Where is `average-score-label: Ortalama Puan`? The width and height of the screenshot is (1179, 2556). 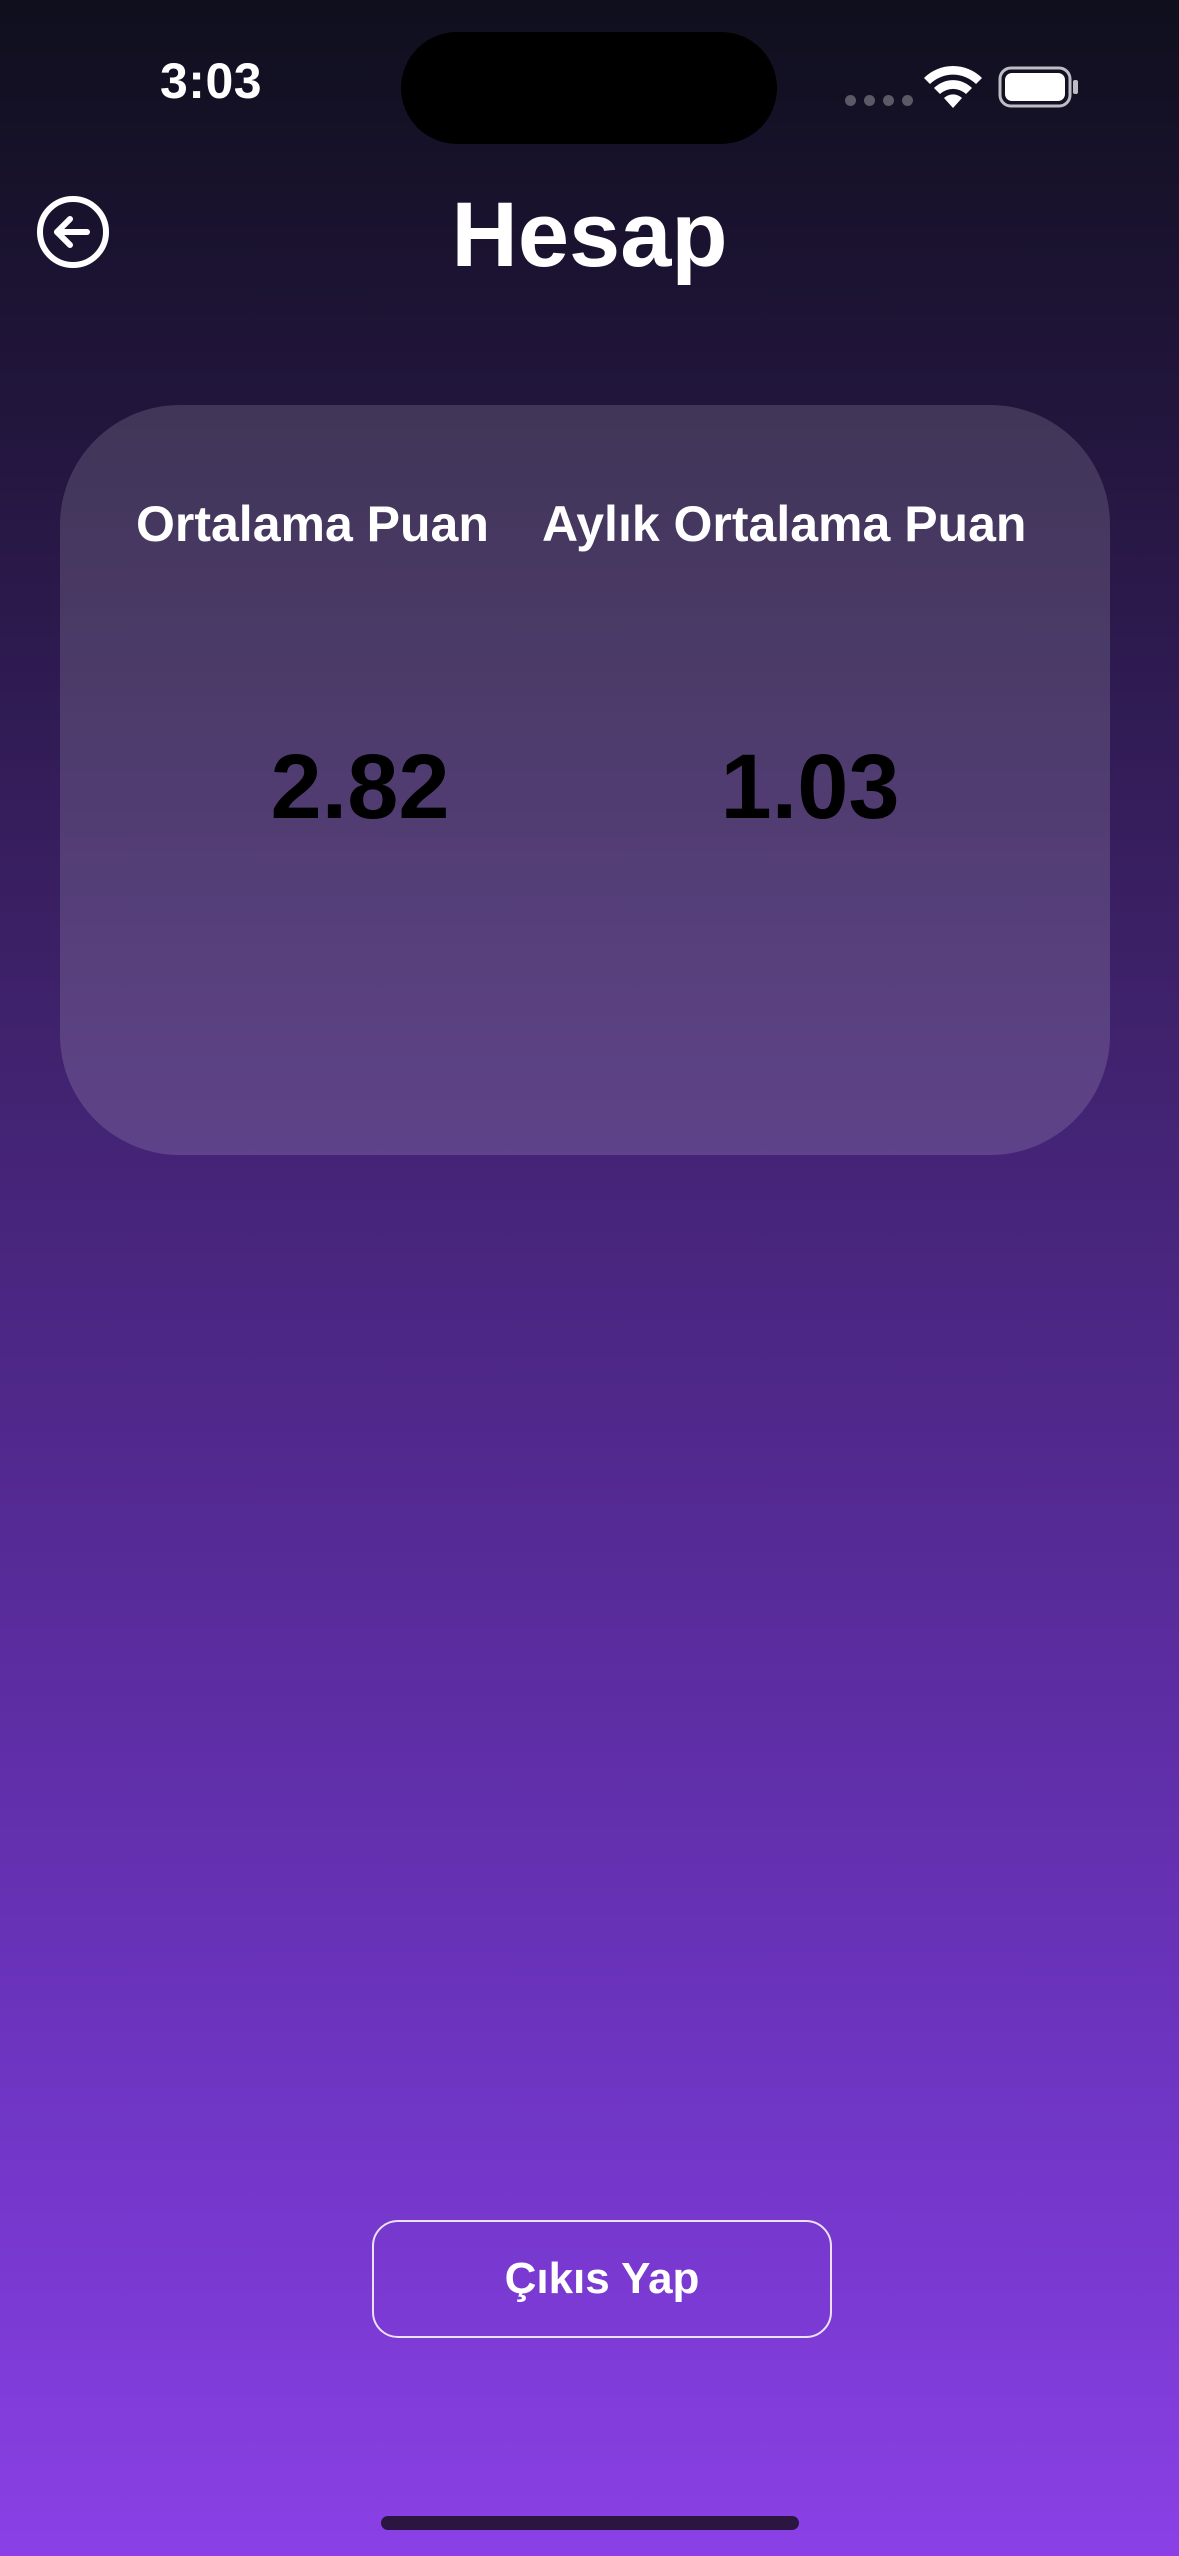
average-score-label: Ortalama Puan is located at coordinates (312, 524).